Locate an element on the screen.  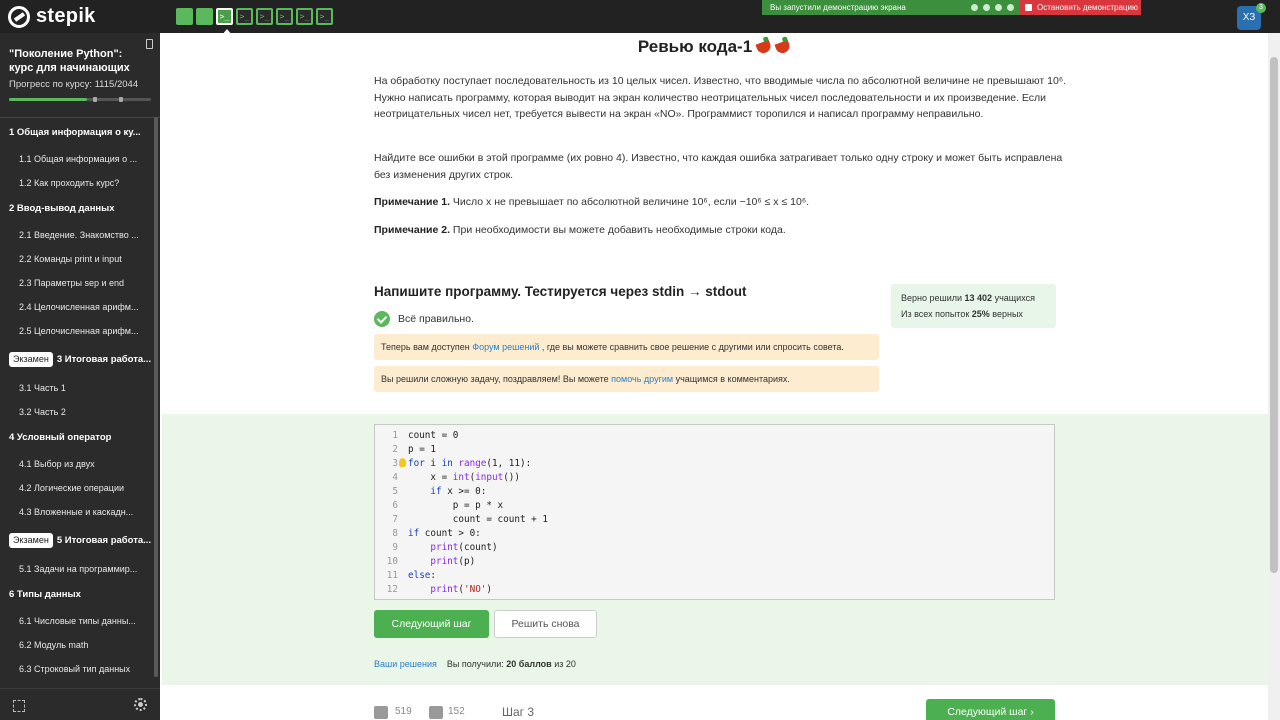
toc-item: 1.2 Как проходить курс? is located at coordinates (80, 183).